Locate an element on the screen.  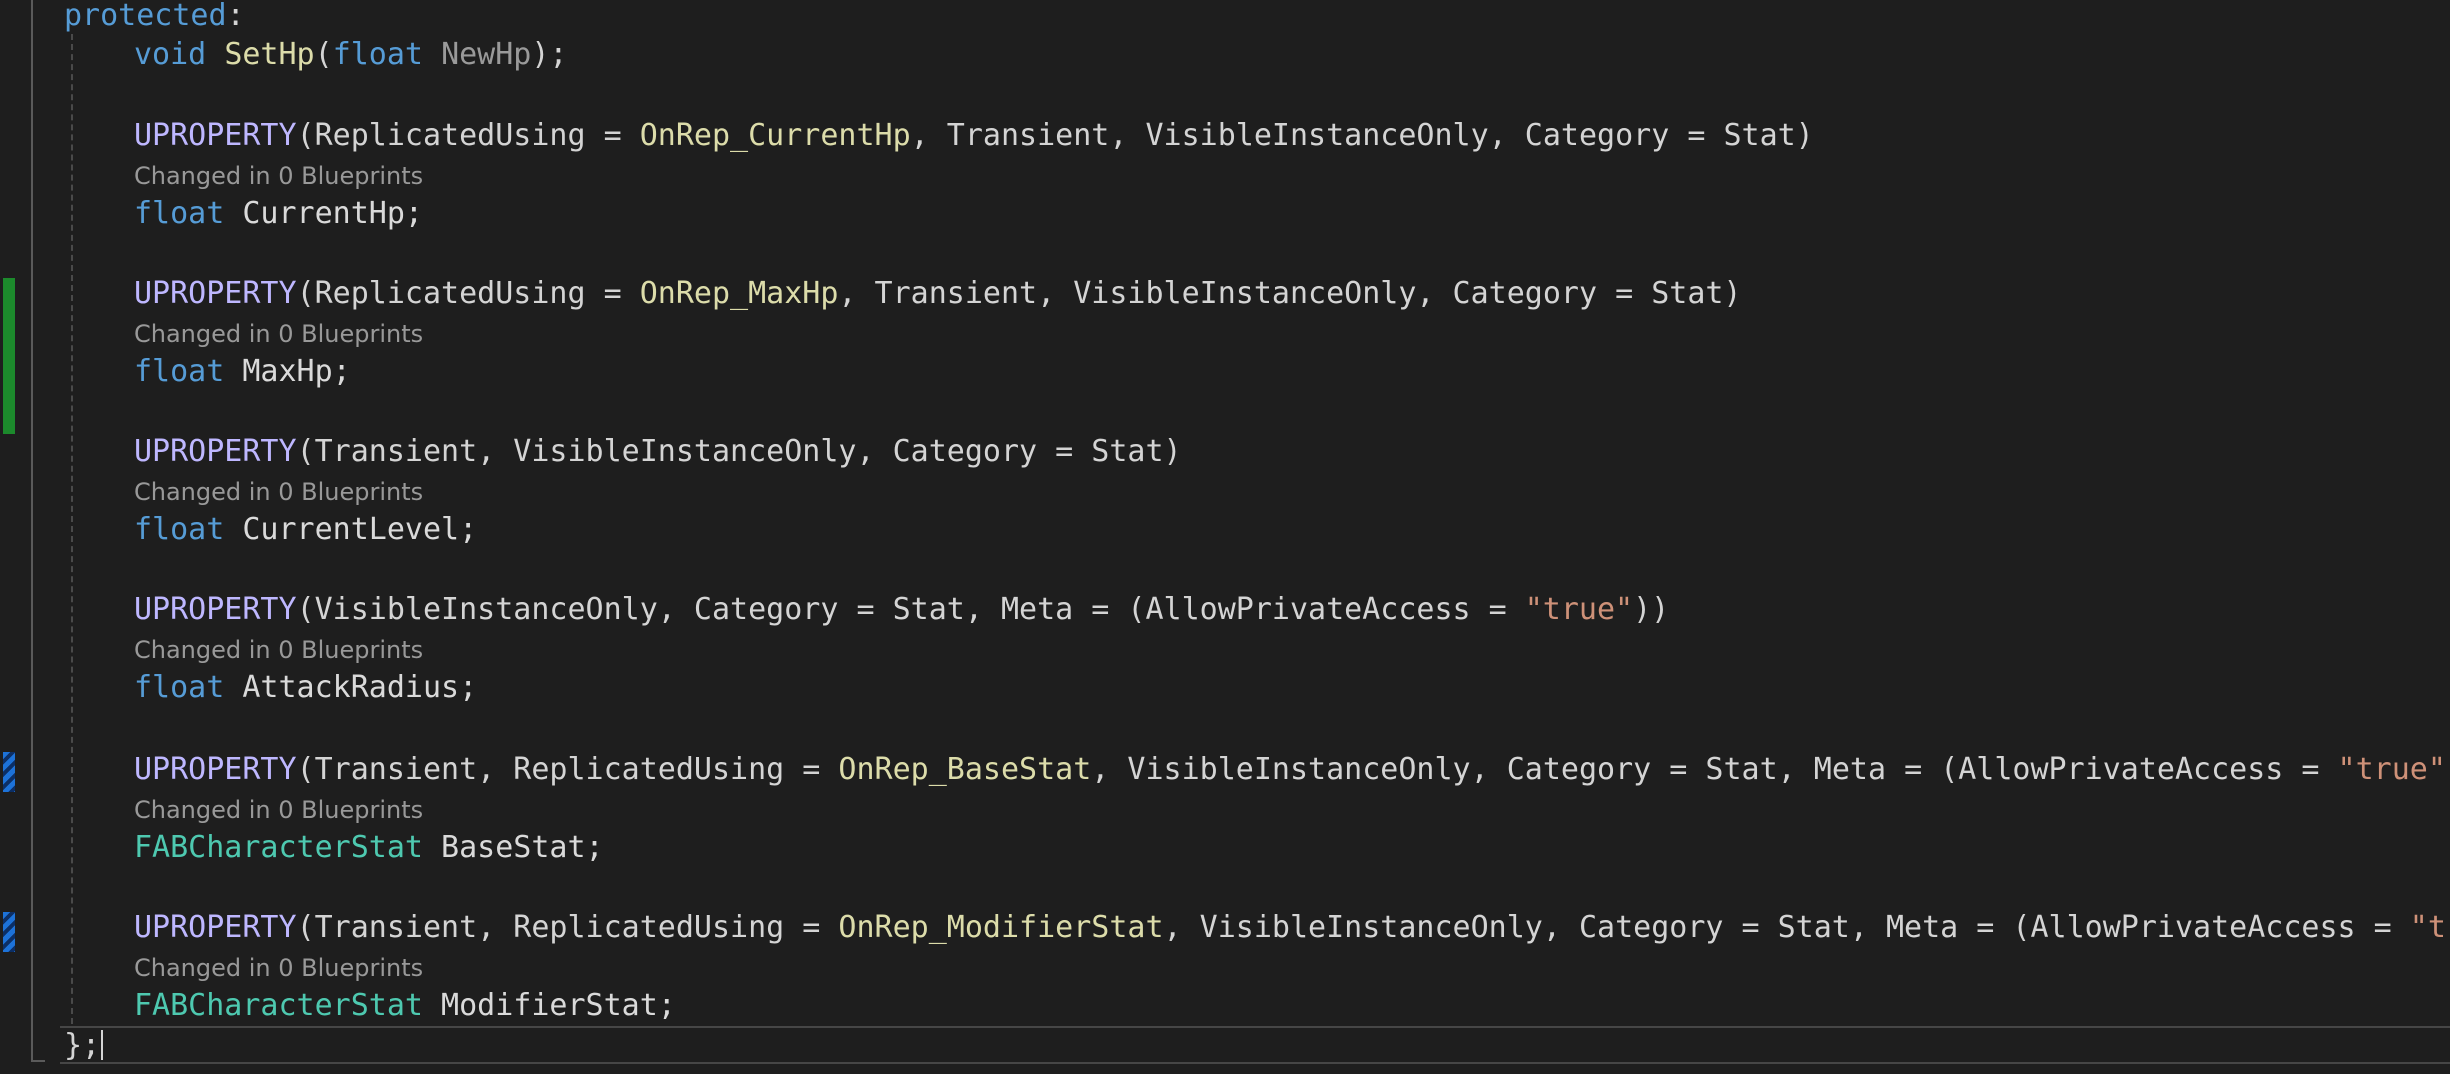
code-line: FABCharacterStat ModifierStat; is located at coordinates (405, 1006).